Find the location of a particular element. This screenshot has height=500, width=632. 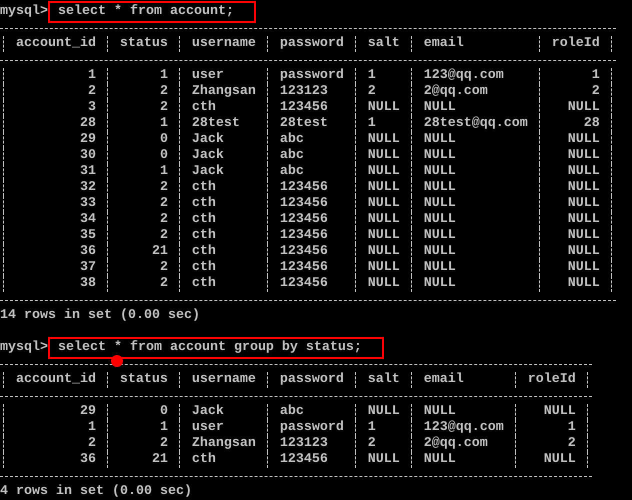

table-cell-text: password is located at coordinates (311, 428).